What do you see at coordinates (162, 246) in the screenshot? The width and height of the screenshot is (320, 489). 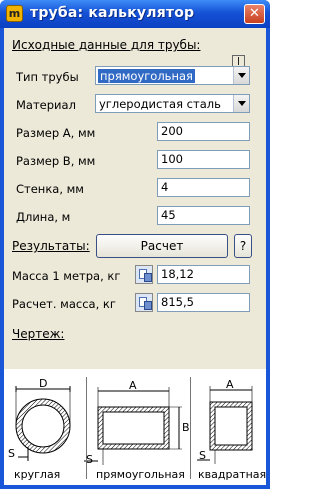 I see `calculate-button: Расчет` at bounding box center [162, 246].